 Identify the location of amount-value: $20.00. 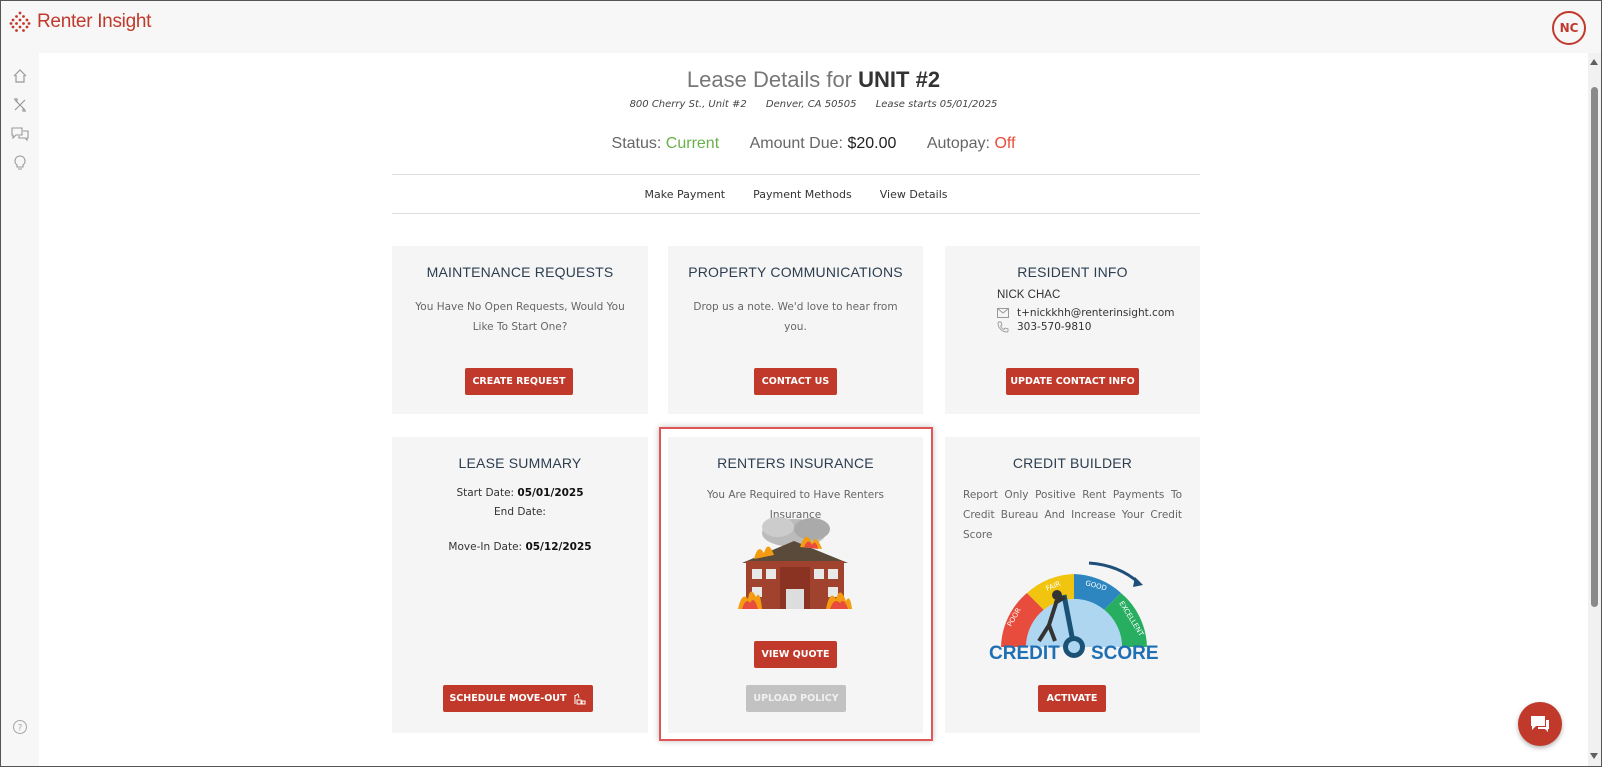
(872, 143).